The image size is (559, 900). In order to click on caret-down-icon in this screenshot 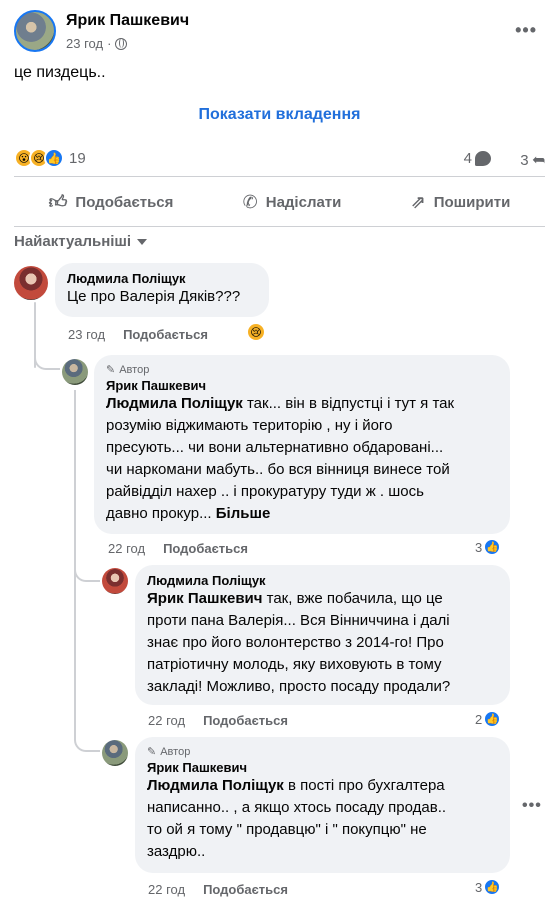, I will do `click(142, 241)`.